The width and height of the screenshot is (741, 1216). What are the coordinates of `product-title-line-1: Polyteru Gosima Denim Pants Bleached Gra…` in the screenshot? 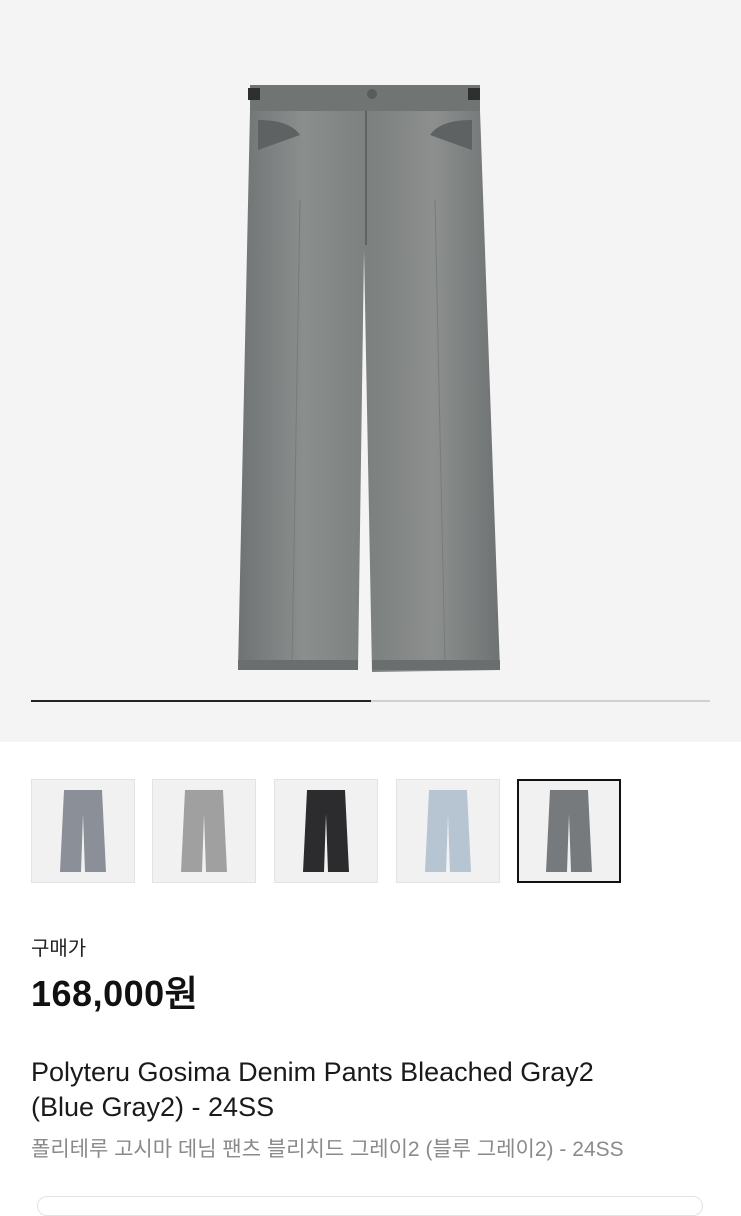 It's located at (312, 1072).